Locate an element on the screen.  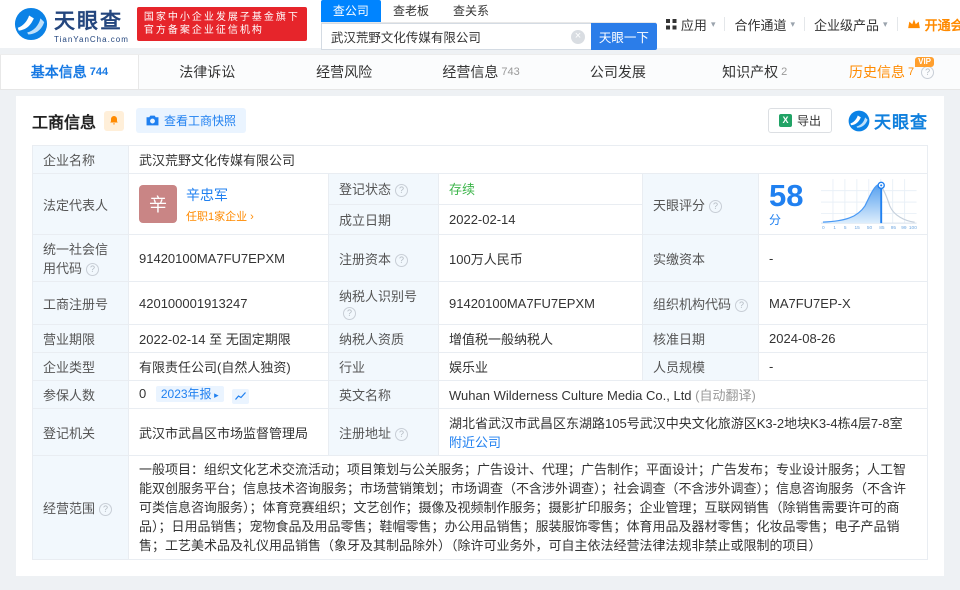
svg-text: 85 is located at coordinates (883, 227).